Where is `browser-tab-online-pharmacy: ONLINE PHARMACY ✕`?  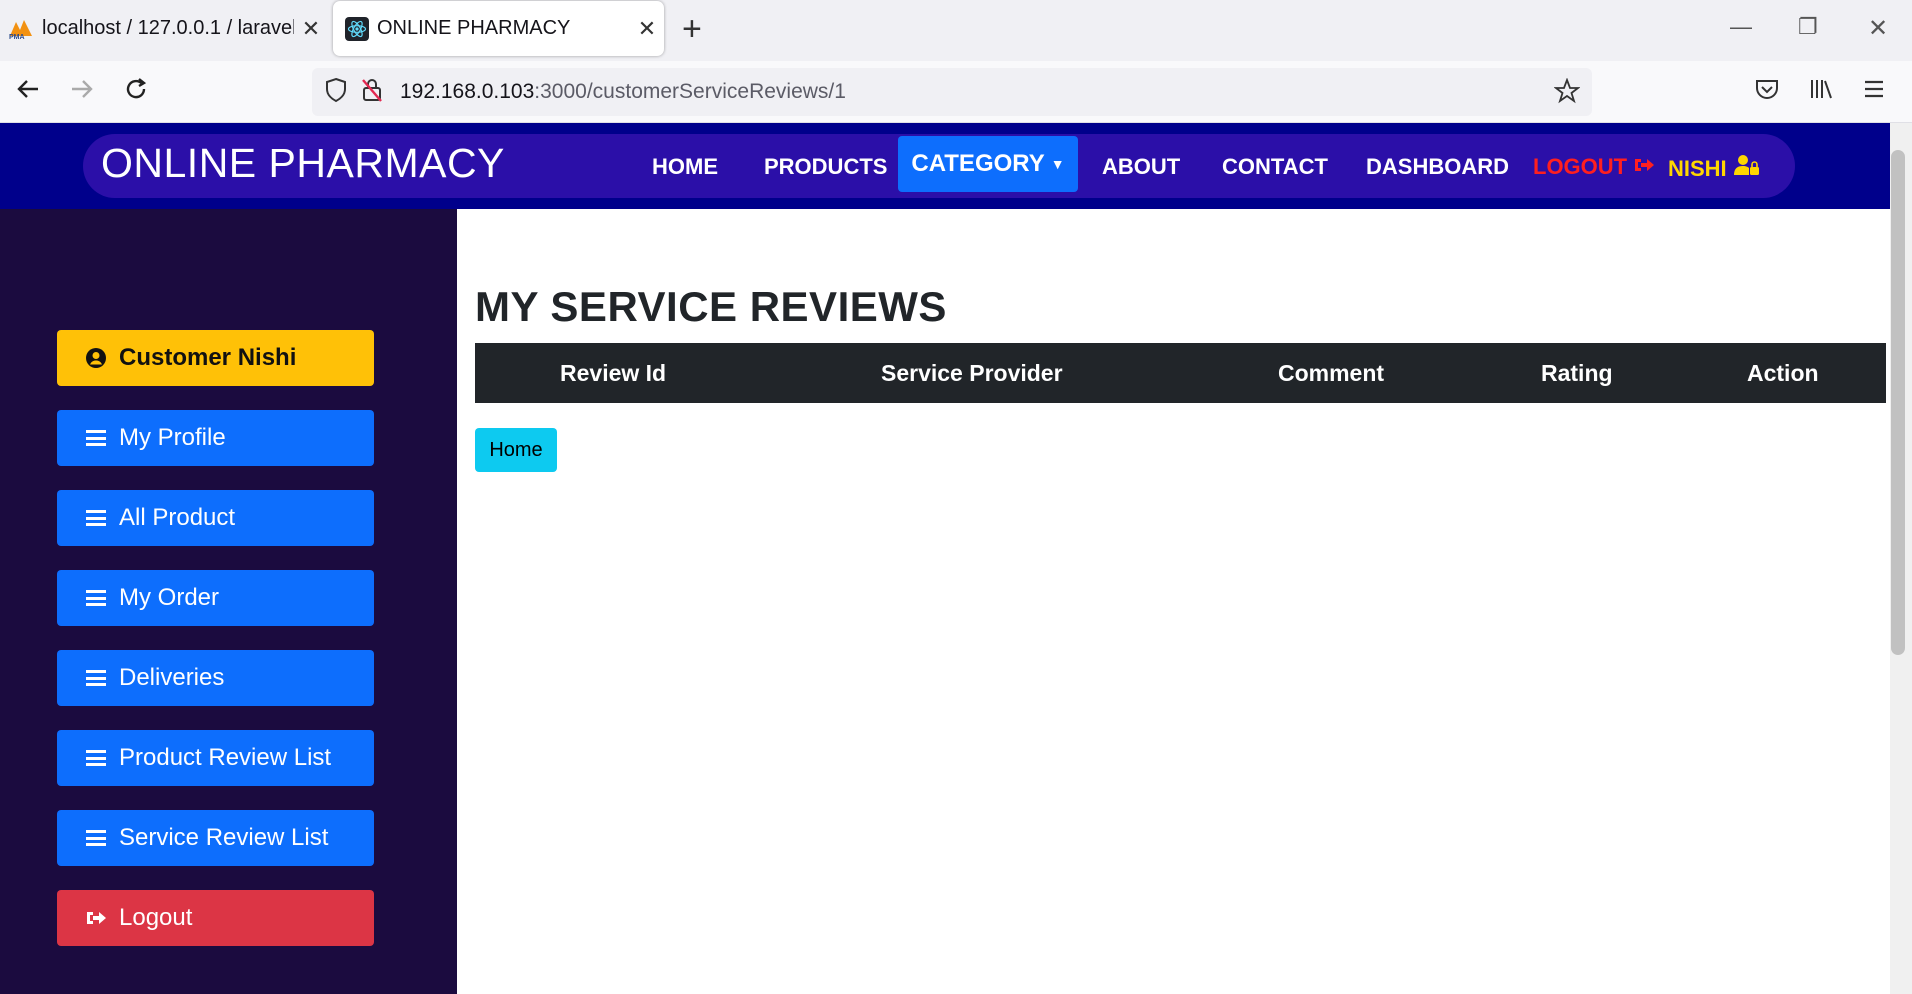 browser-tab-online-pharmacy: ONLINE PHARMACY ✕ is located at coordinates (498, 28).